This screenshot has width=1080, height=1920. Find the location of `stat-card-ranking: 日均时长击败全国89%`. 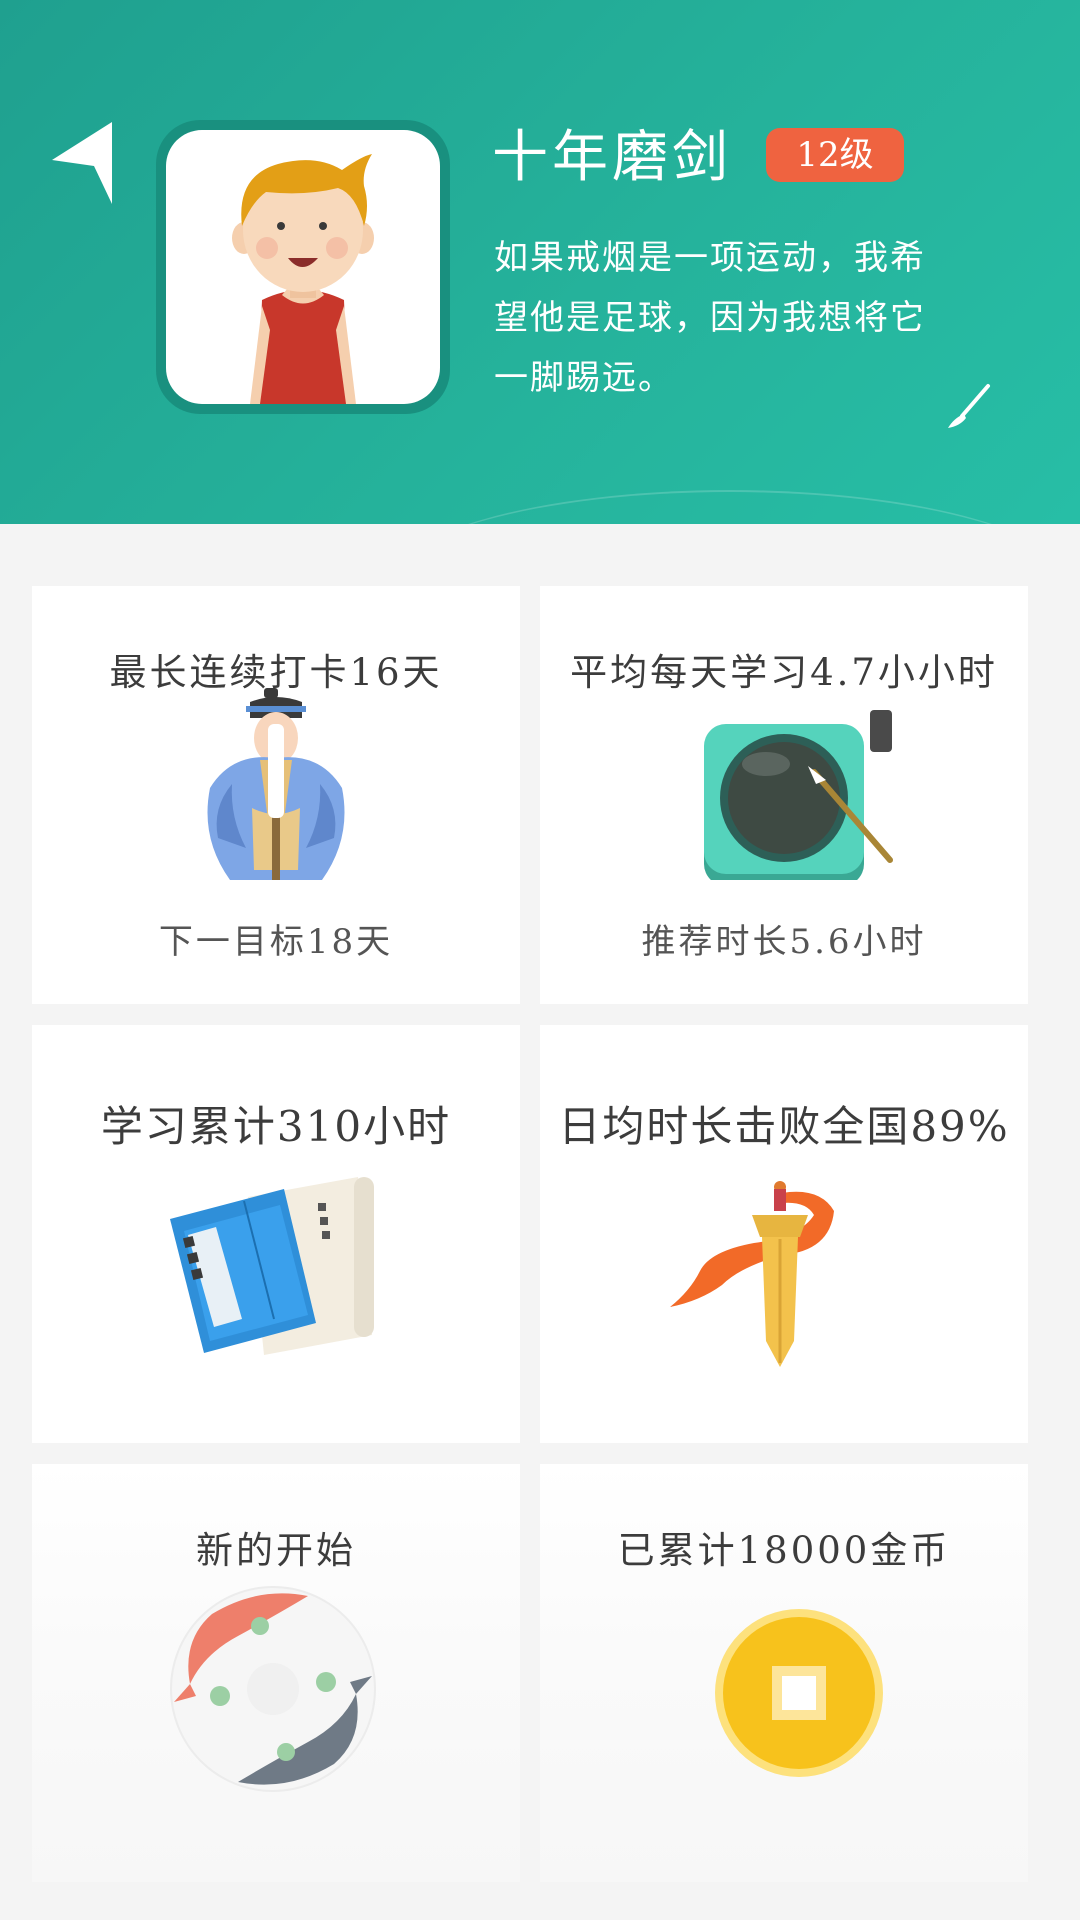

stat-card-ranking: 日均时长击败全国89% is located at coordinates (784, 1234).